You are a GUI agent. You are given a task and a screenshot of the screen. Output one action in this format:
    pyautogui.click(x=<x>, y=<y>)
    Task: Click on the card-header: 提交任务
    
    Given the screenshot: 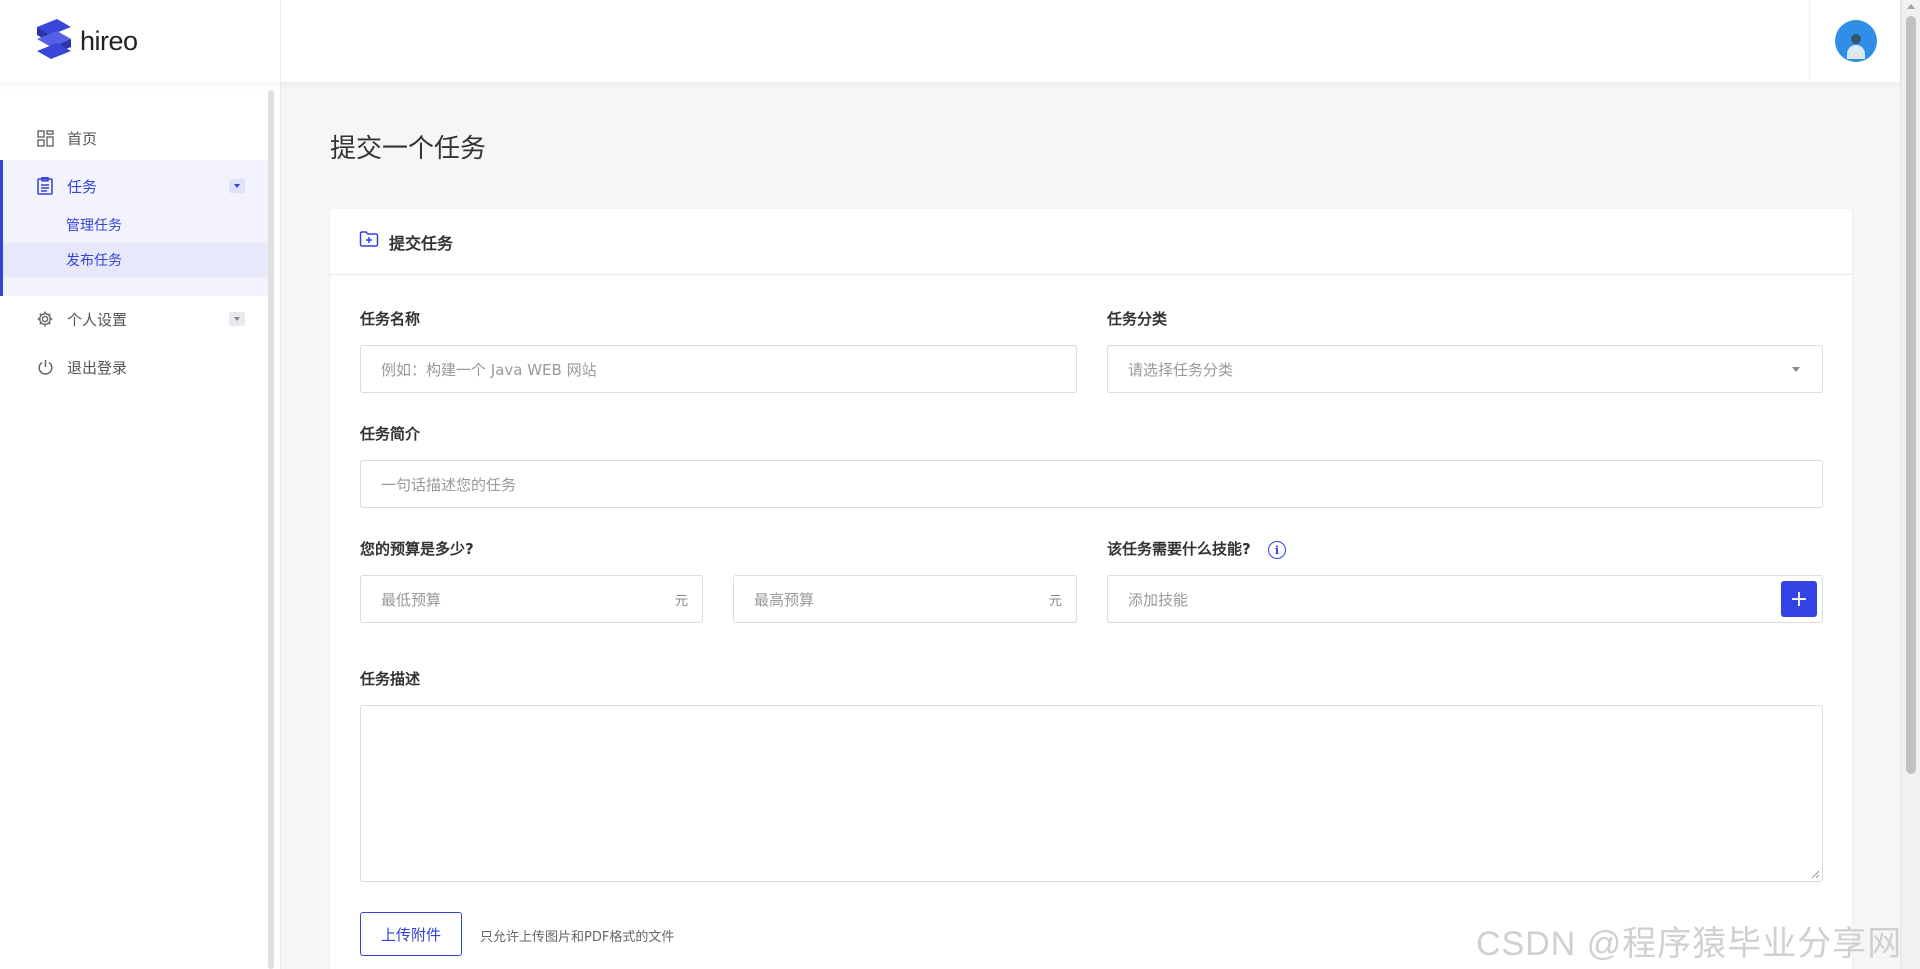 What is the action you would take?
    pyautogui.click(x=1091, y=242)
    